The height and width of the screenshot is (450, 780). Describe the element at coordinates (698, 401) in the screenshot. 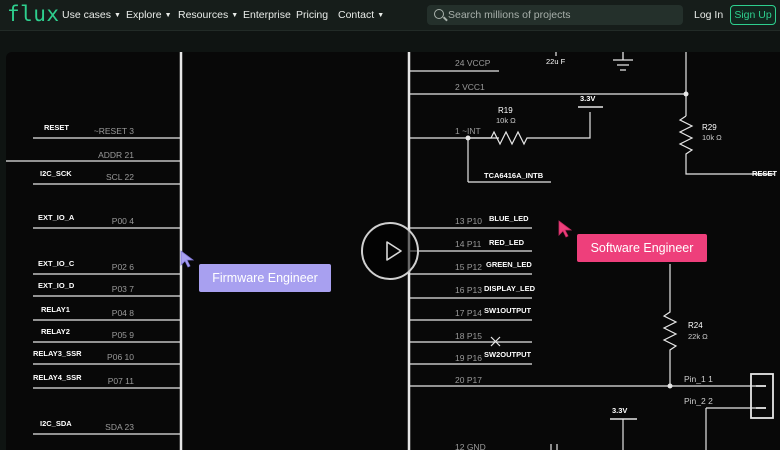

I see `pin-label: Pin_2 2` at that location.